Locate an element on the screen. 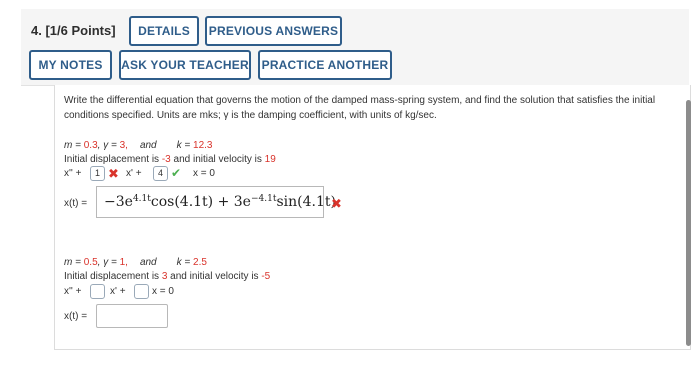  part2-m-value: 0.5 is located at coordinates (90, 262).